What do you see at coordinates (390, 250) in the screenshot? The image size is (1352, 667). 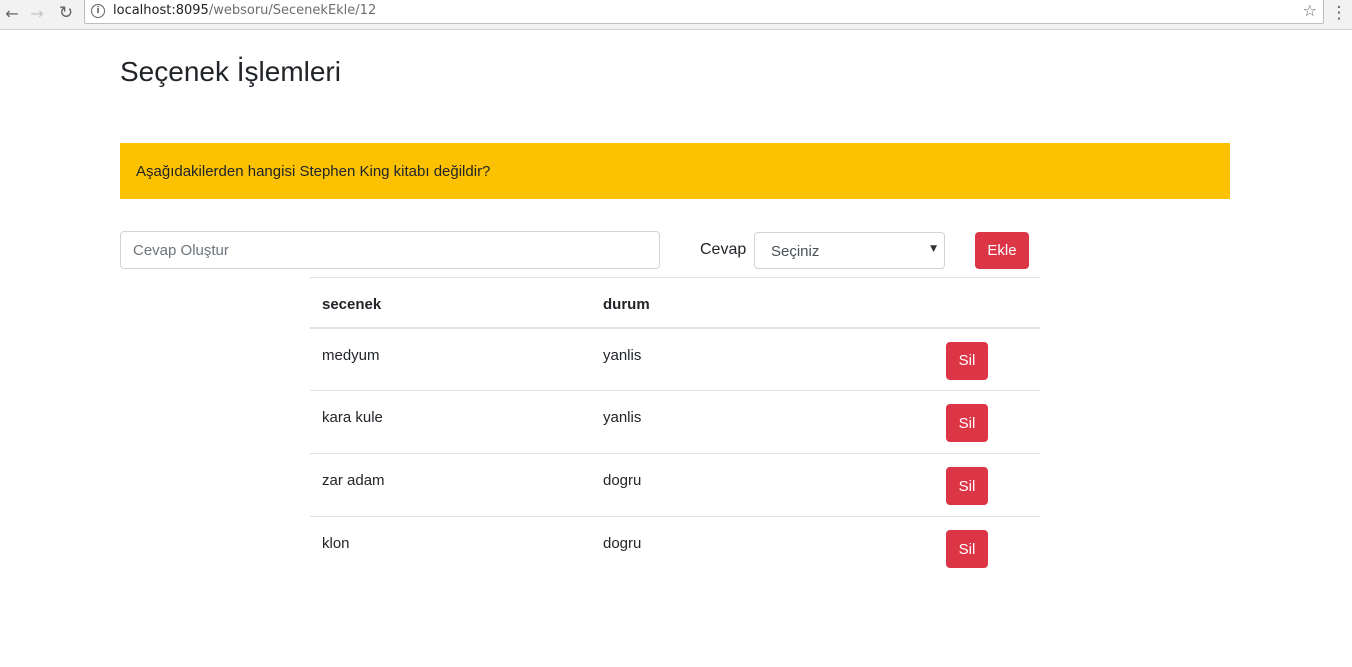 I see `answer-input` at bounding box center [390, 250].